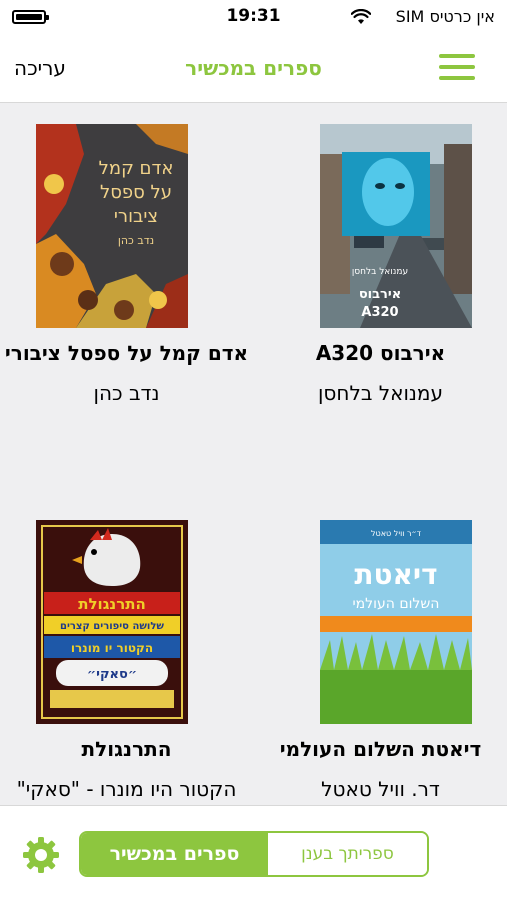  What do you see at coordinates (457, 67) in the screenshot?
I see `menu-icon` at bounding box center [457, 67].